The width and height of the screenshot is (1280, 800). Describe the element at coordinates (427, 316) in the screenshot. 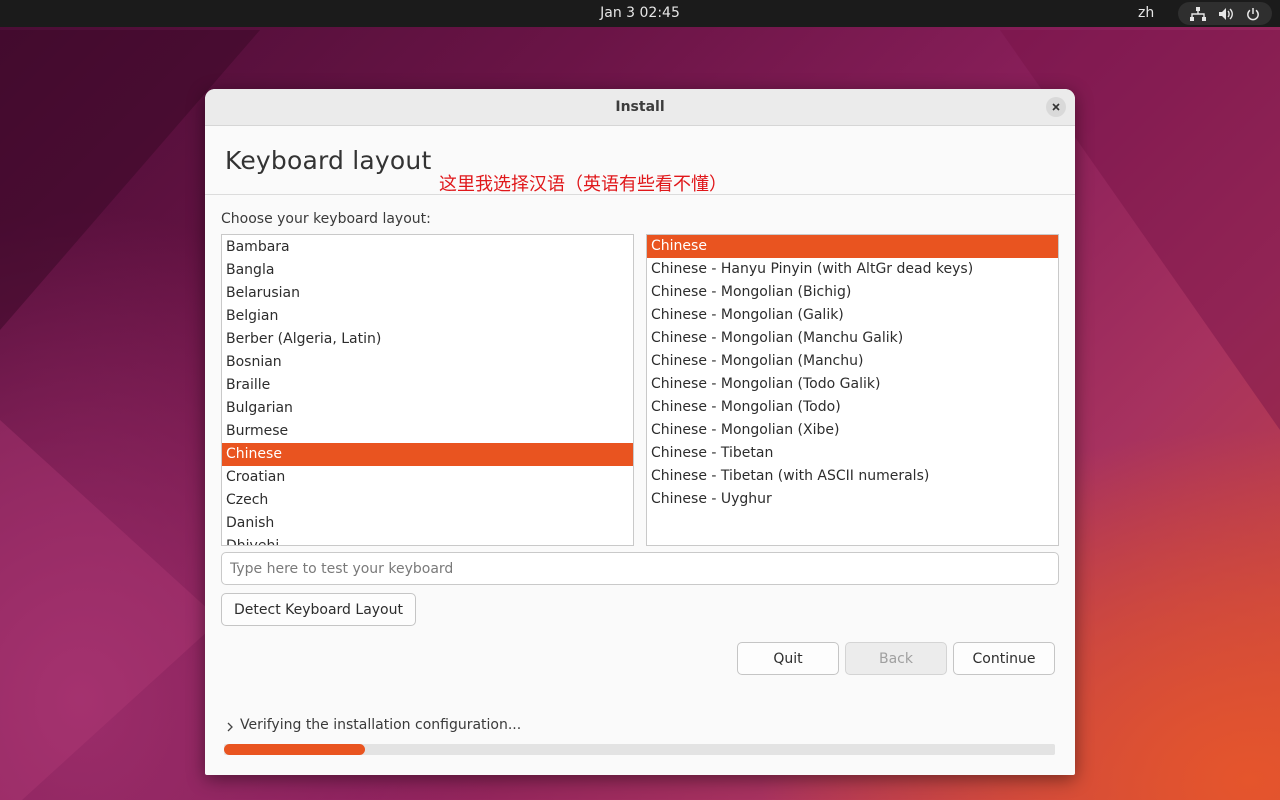

I see `layout-list-item: Belgian` at that location.